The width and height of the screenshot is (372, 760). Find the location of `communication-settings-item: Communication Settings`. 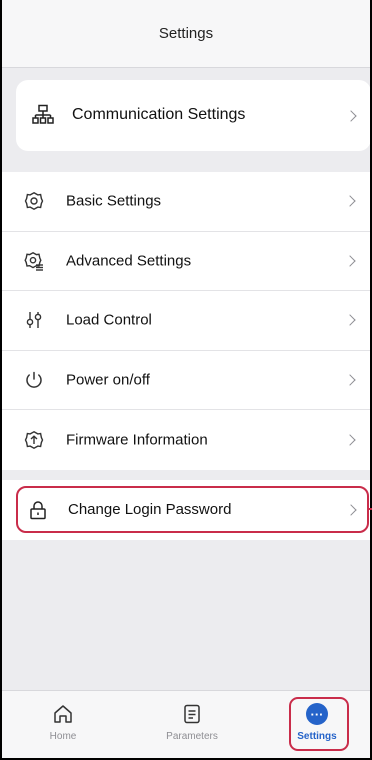

communication-settings-item: Communication Settings is located at coordinates (193, 115).